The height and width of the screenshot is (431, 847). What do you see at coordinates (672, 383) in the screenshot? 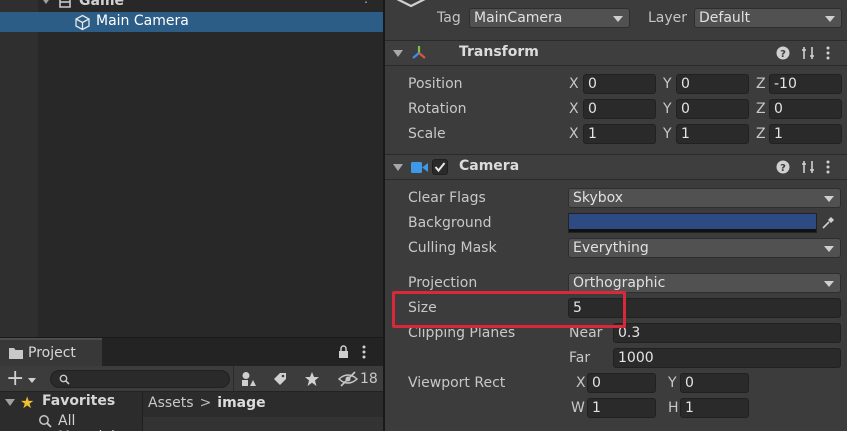
I see `viewport-y-label: Y` at bounding box center [672, 383].